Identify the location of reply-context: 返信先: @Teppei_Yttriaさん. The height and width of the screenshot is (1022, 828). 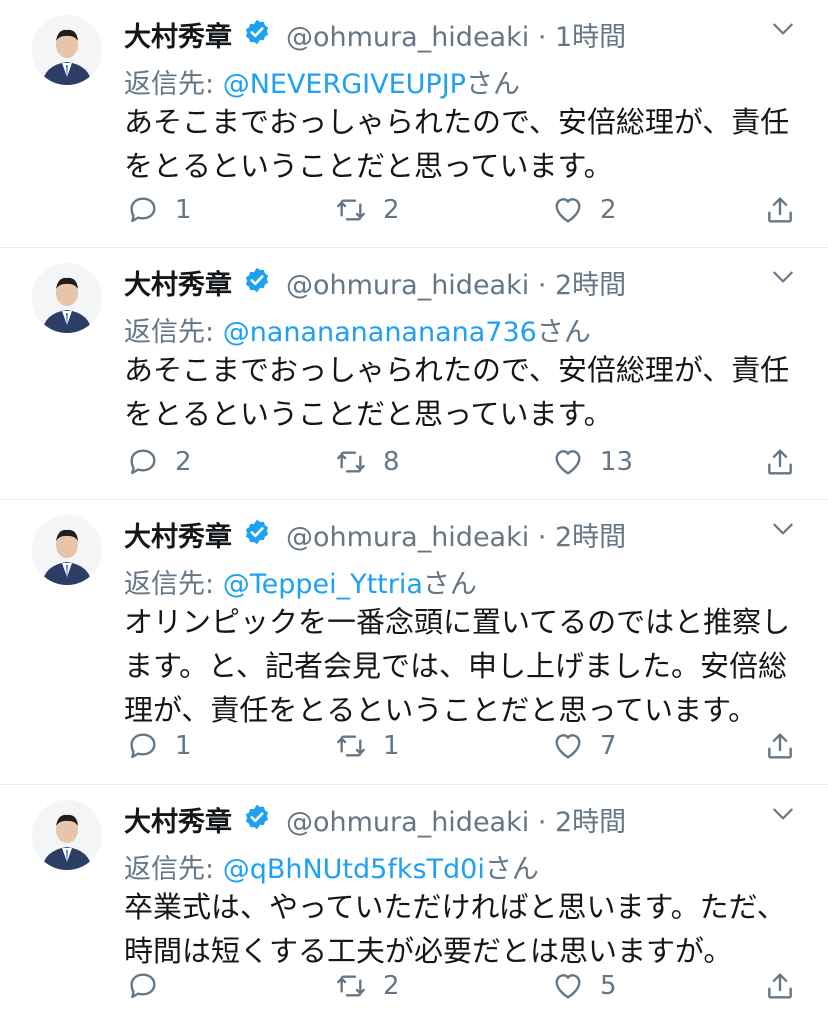
(300, 581).